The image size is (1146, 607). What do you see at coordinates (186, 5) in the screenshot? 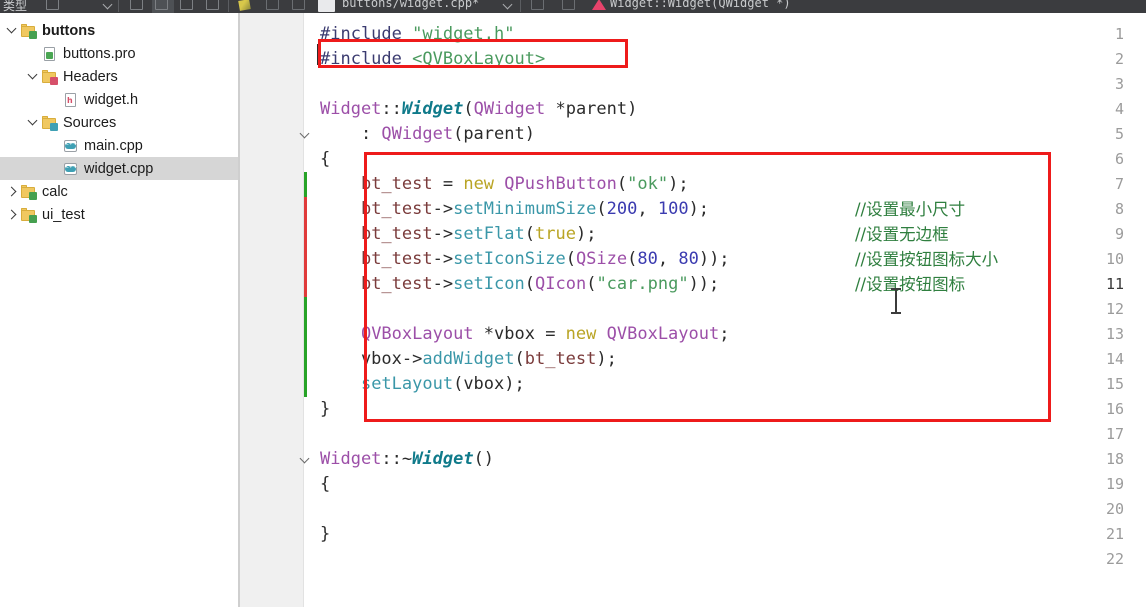
I see `split-icon` at bounding box center [186, 5].